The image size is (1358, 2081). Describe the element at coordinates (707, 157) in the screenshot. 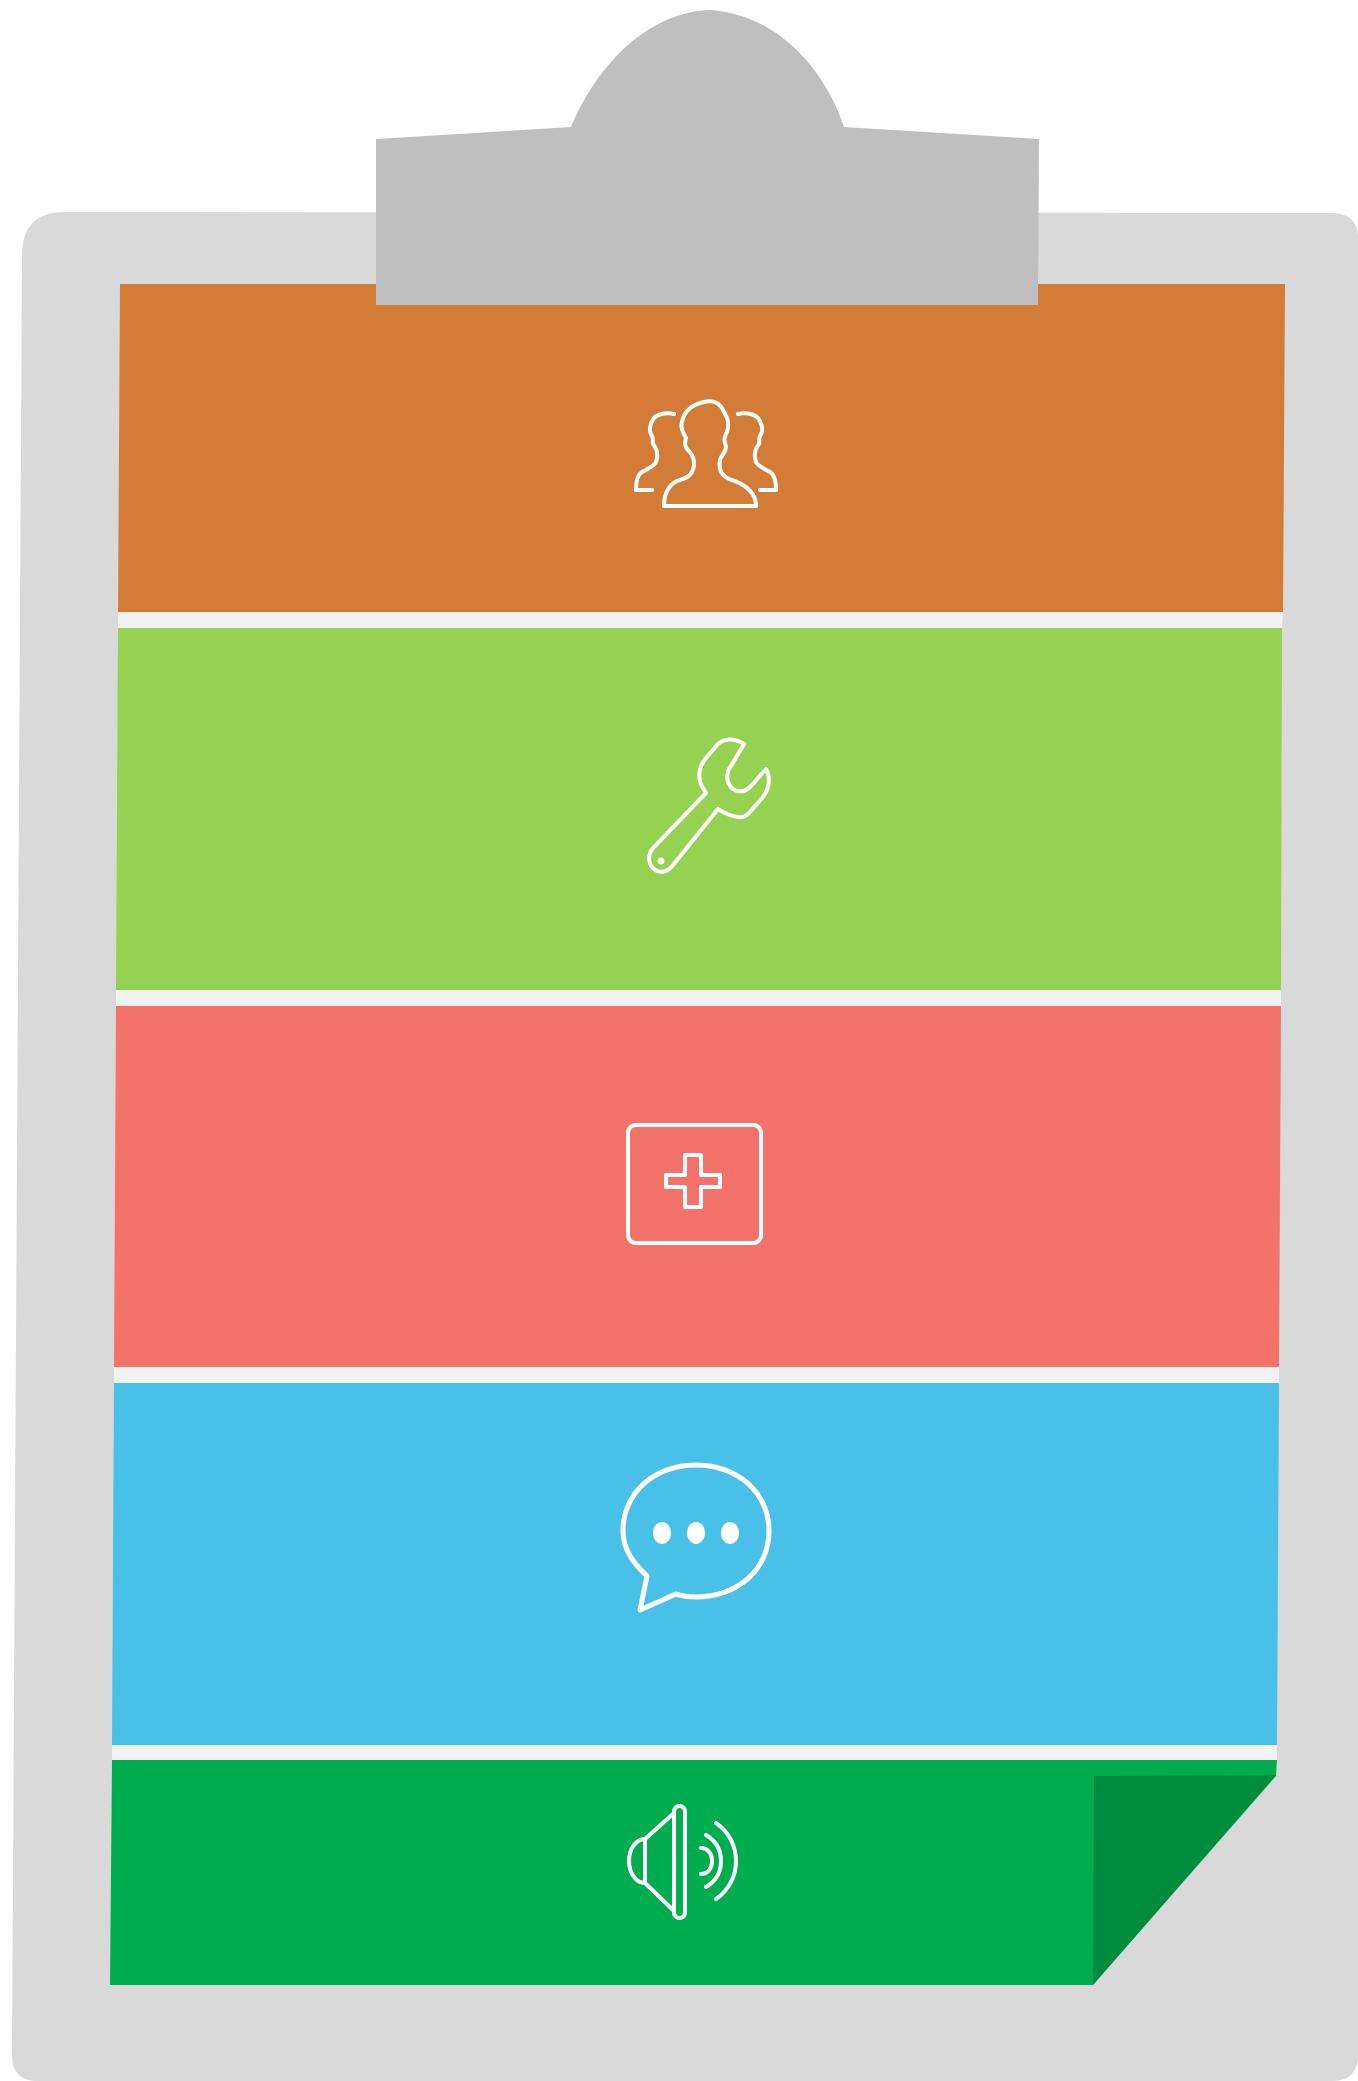

I see `clipboard-clip` at that location.